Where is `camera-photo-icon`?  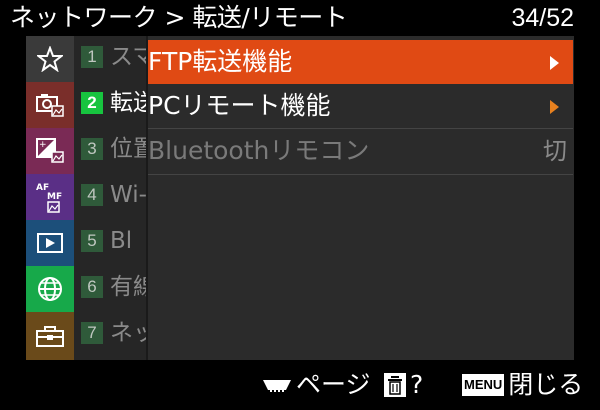
camera-photo-icon is located at coordinates (50, 105).